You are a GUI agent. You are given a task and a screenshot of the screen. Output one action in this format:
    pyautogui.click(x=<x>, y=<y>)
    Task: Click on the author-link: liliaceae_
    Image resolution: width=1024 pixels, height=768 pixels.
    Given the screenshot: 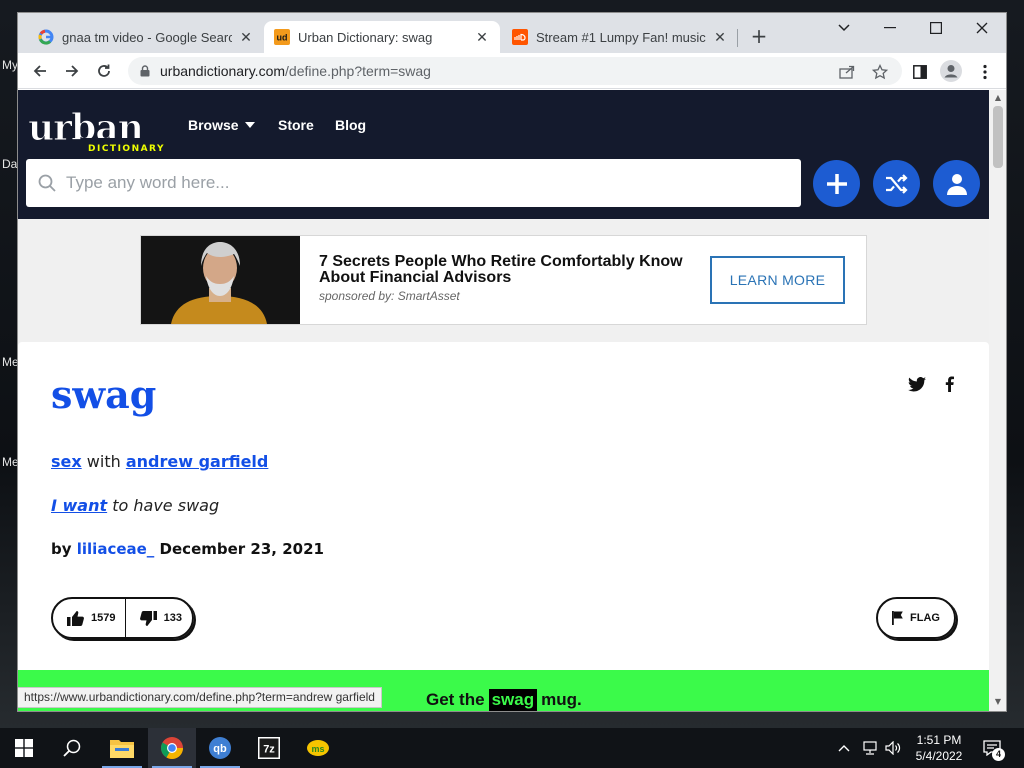 What is the action you would take?
    pyautogui.click(x=116, y=549)
    